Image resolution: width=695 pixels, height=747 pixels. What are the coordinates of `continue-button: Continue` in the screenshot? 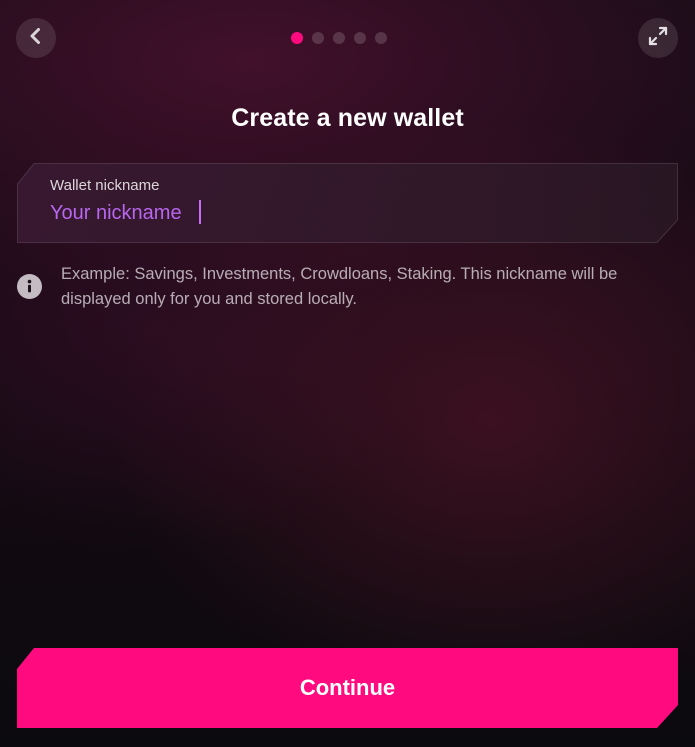 It's located at (347, 688).